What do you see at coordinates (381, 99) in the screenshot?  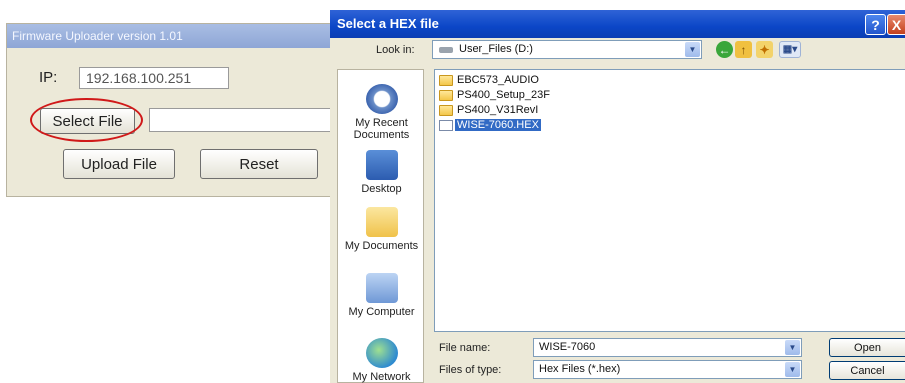 I see `recent-documents-icon` at bounding box center [381, 99].